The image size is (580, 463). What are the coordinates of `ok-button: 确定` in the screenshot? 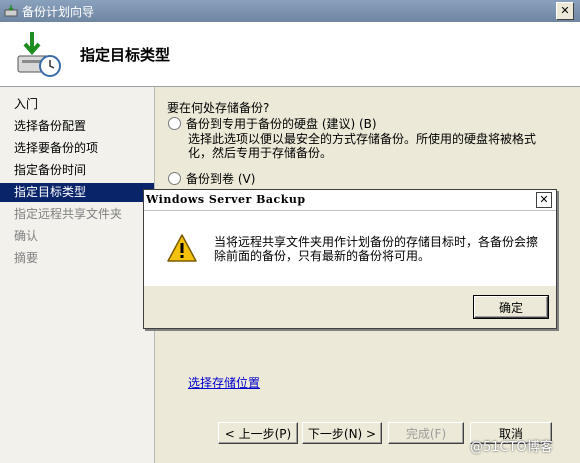 It's located at (511, 307).